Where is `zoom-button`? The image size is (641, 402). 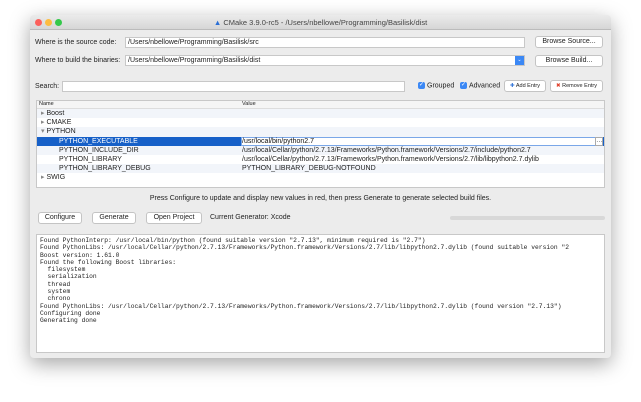
zoom-button is located at coordinates (58, 22).